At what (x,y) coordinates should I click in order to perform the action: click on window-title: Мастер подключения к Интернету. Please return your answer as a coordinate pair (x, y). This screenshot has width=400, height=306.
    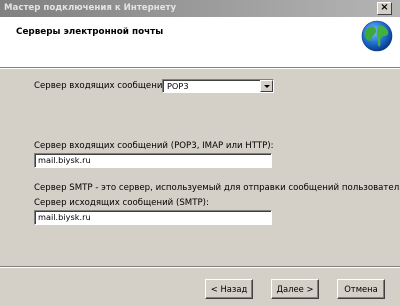
    Looking at the image, I should click on (90, 8).